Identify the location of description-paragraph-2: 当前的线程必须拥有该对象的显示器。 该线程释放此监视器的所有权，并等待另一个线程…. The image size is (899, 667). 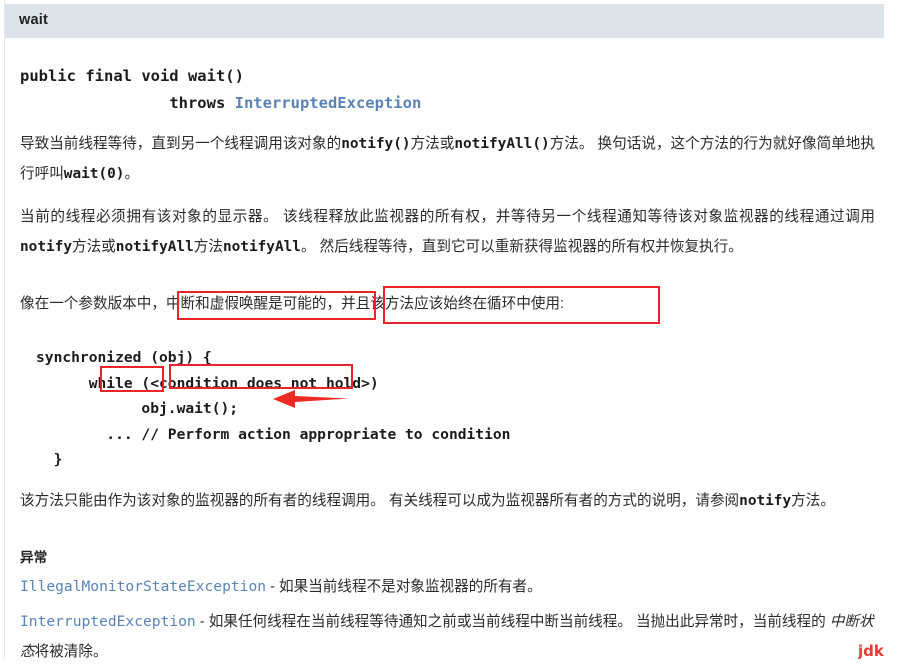
(447, 232).